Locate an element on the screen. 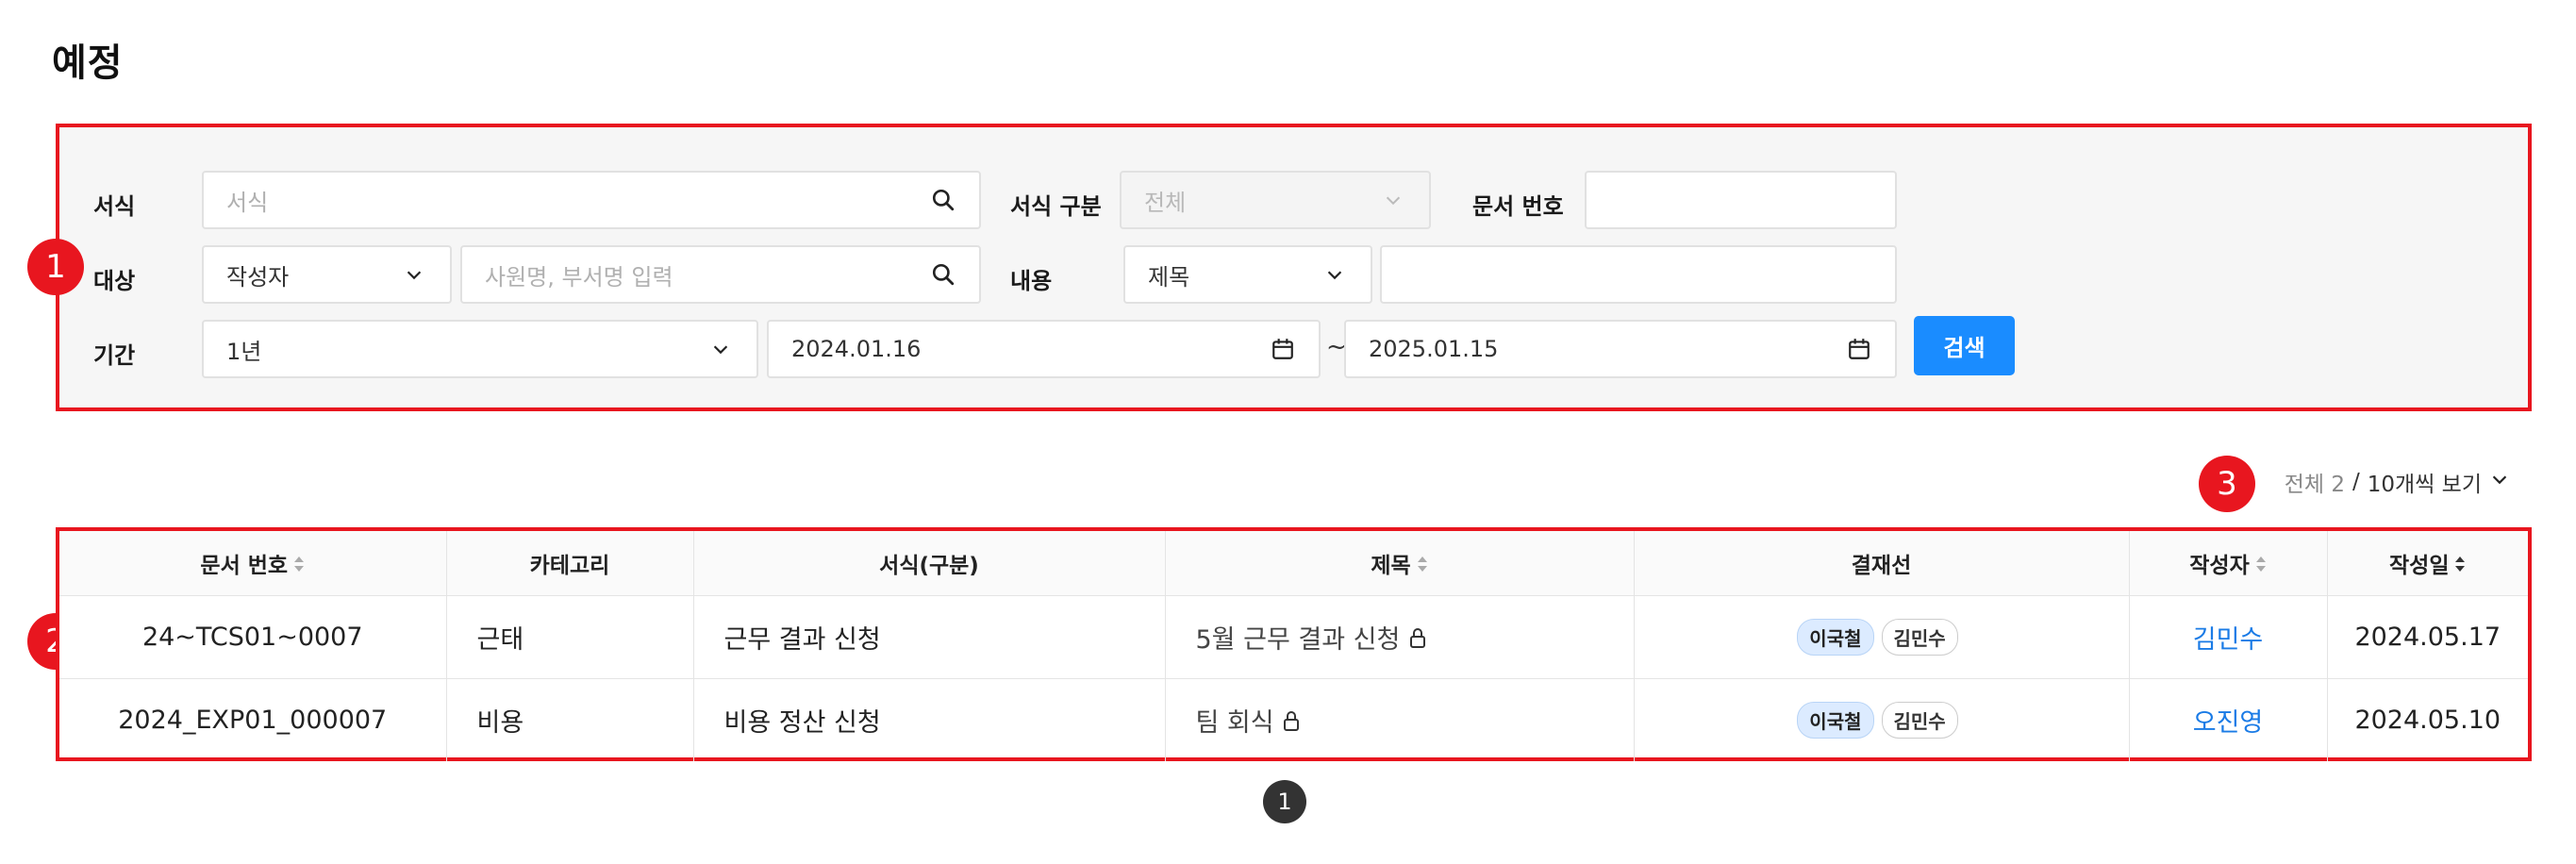 The width and height of the screenshot is (2576, 864). col-header-approval-line: 결재선 is located at coordinates (1882, 563).